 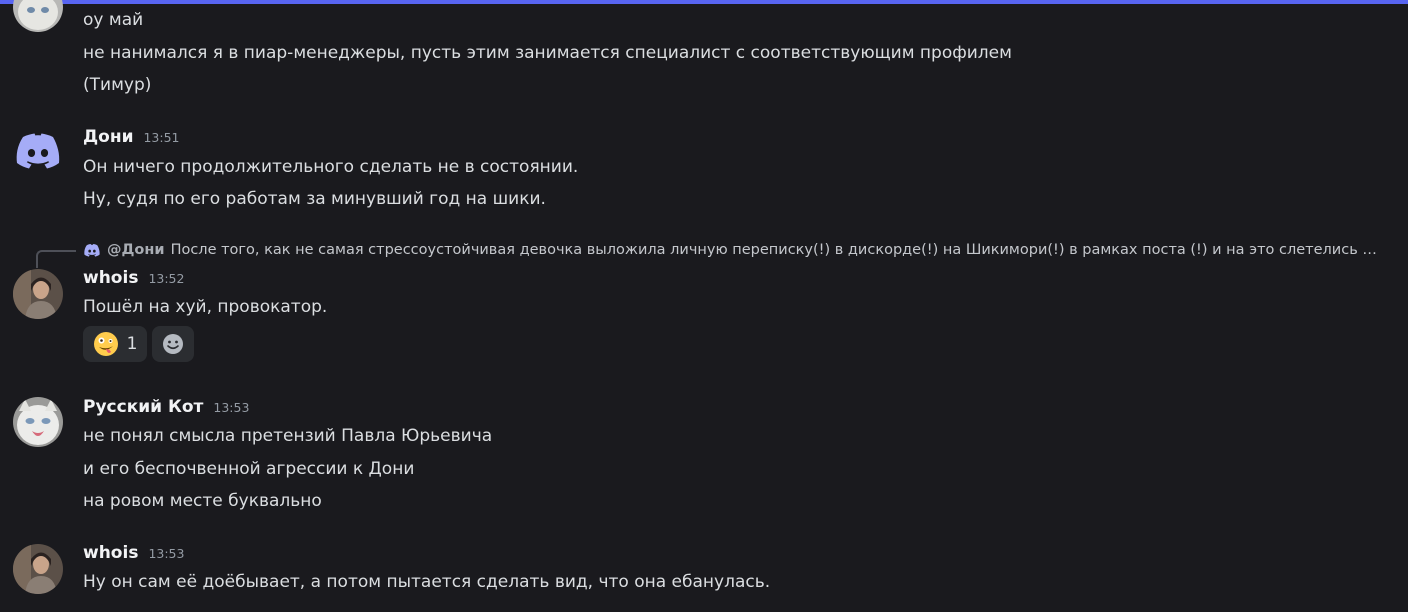 What do you see at coordinates (117, 85) in the screenshot?
I see `message-line: (Тимур)` at bounding box center [117, 85].